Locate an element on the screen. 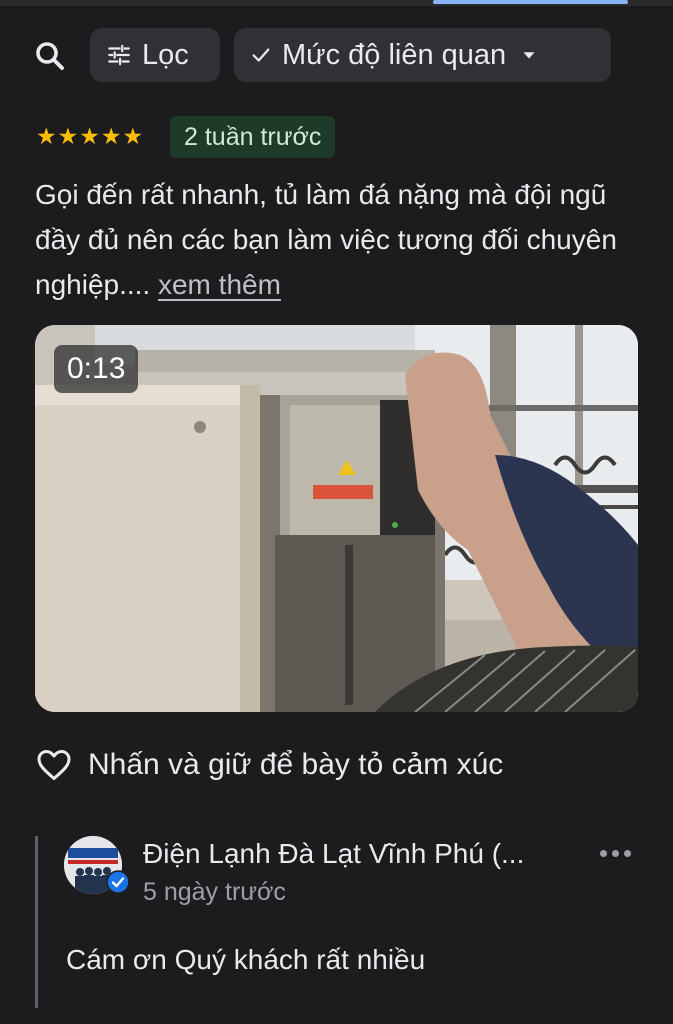  see-more-link: xem thêm is located at coordinates (219, 284).